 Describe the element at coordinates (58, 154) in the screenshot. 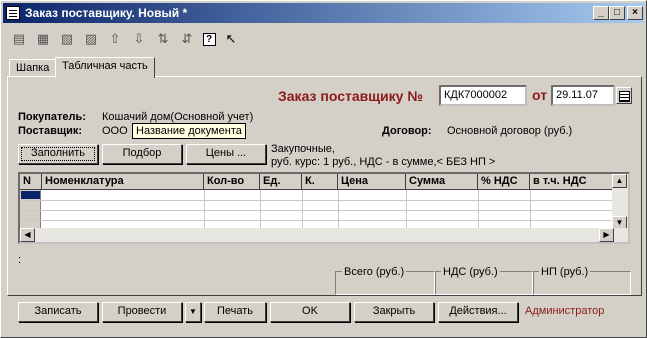

I see `fill-button: Заполнить` at that location.